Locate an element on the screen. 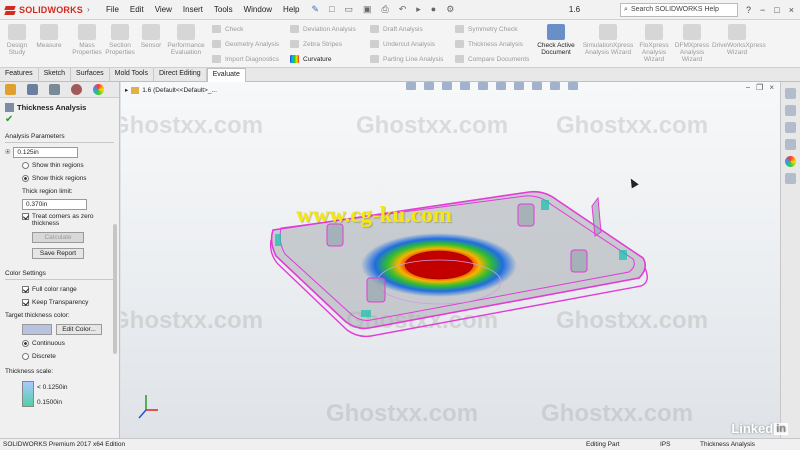  thick-limit-input: 0.370in is located at coordinates (54, 204).